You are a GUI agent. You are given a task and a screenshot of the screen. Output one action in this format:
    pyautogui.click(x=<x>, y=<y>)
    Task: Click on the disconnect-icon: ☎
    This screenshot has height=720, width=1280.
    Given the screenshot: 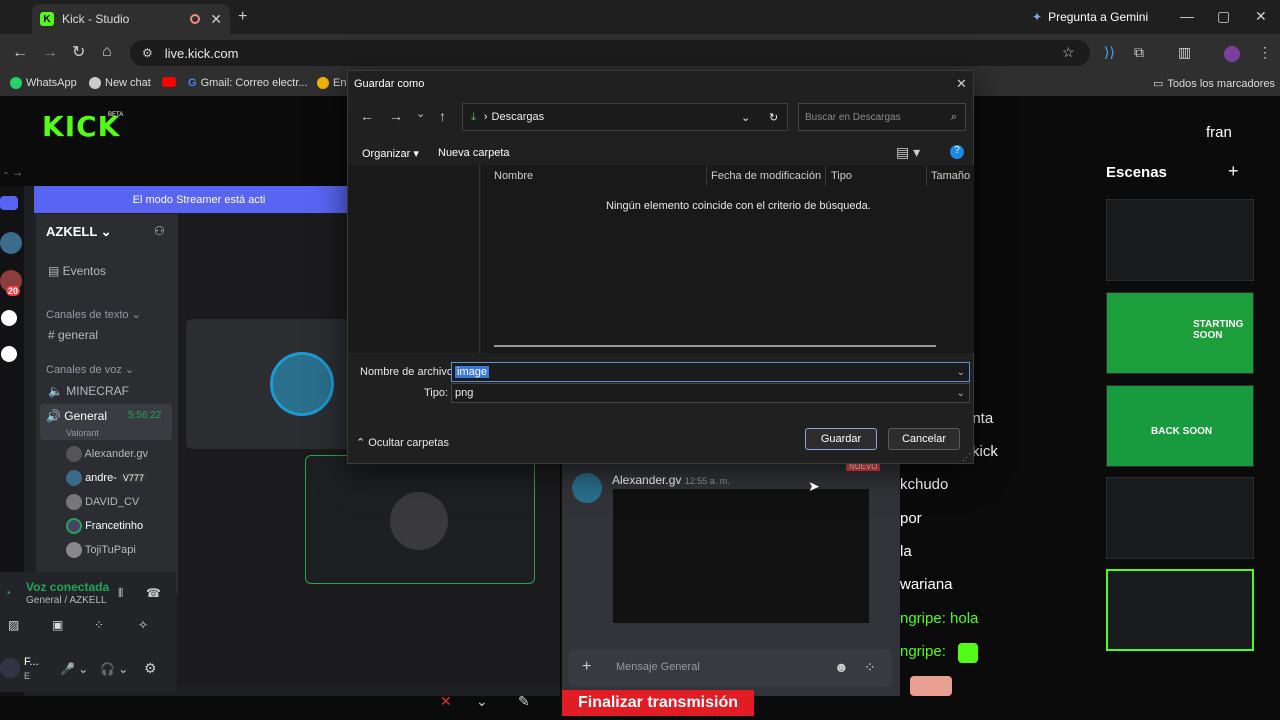 What is the action you would take?
    pyautogui.click(x=153, y=593)
    